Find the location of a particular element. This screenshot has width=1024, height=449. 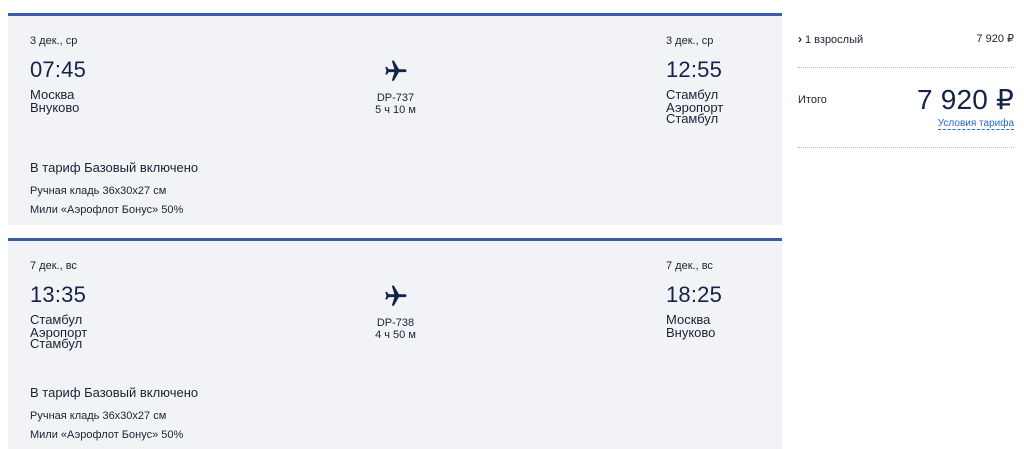

flight-number: DP-738 is located at coordinates (395, 323).